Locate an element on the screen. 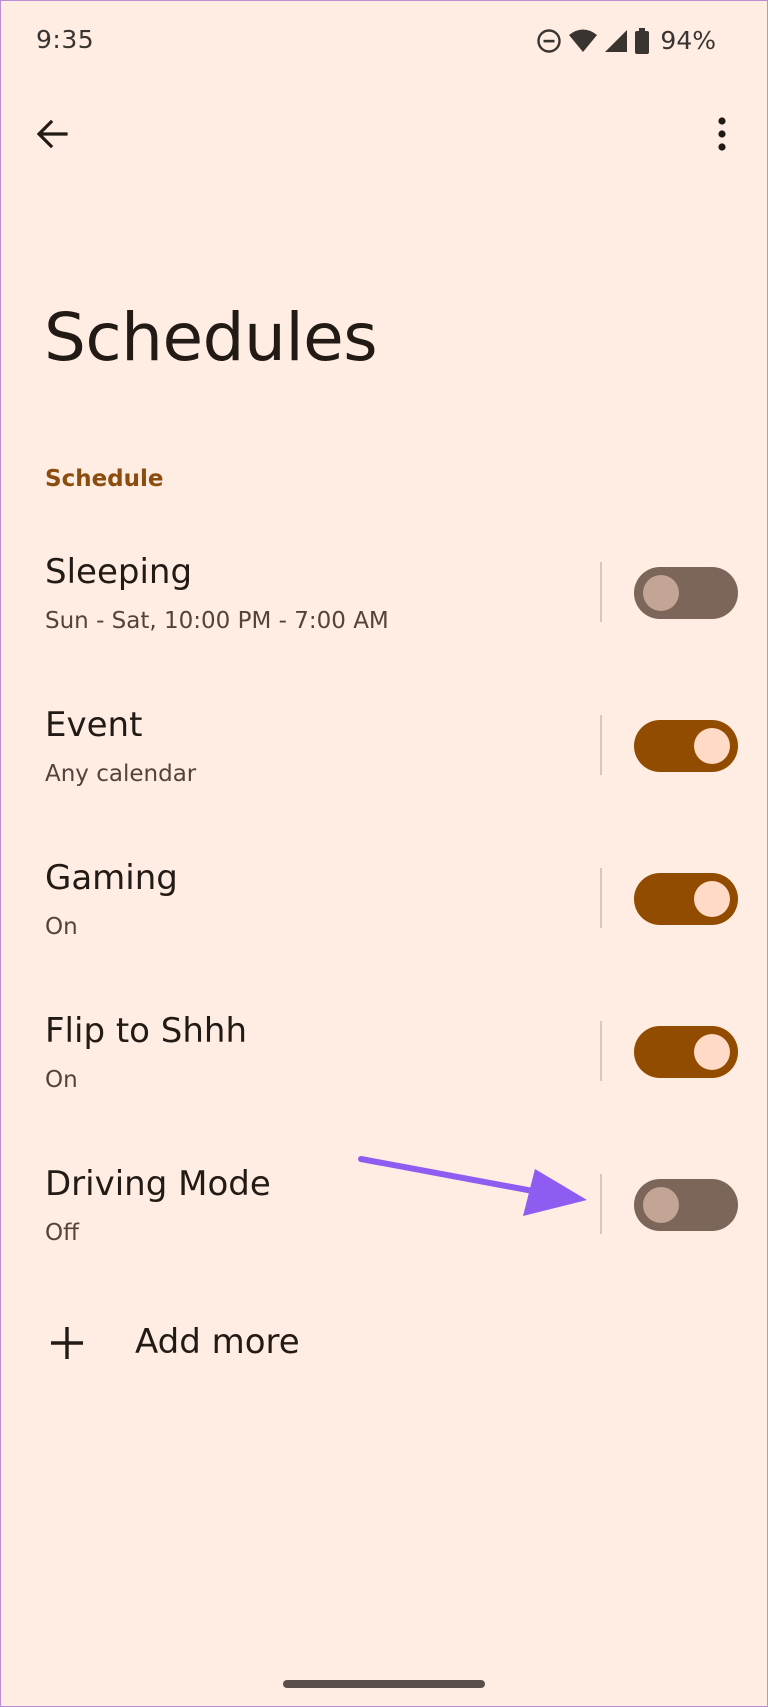 The width and height of the screenshot is (768, 1707). add-more-label: Add more is located at coordinates (217, 1342).